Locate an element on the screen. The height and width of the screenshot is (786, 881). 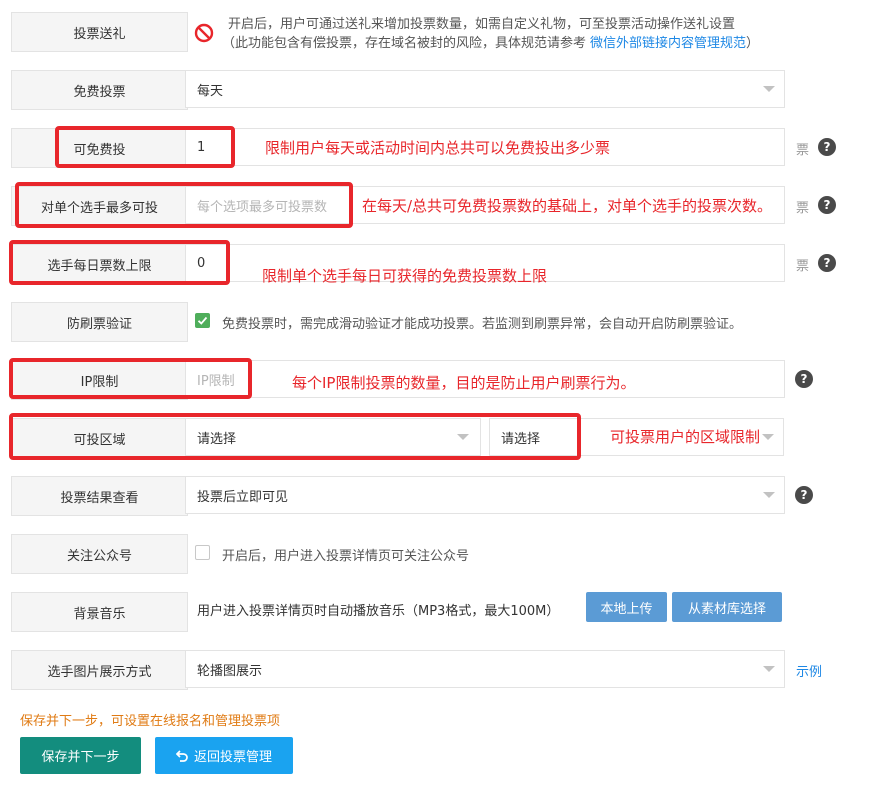
example-link: 示例 is located at coordinates (809, 670).